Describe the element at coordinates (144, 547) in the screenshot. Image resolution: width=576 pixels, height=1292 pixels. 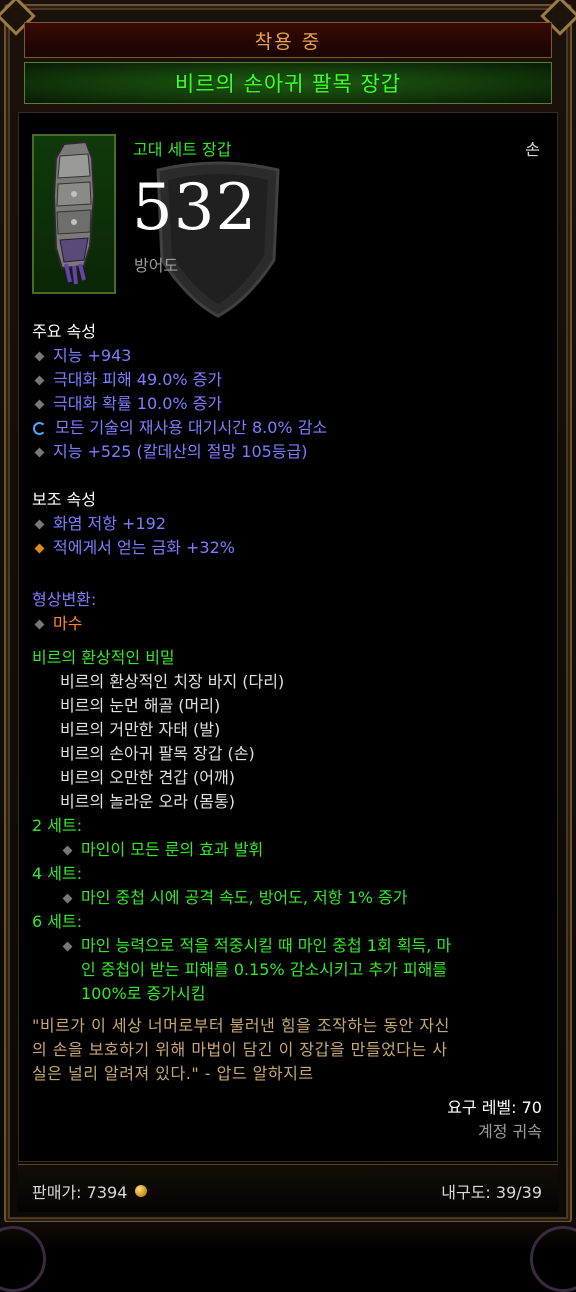
I see `stat-text: 적에게서 얻는 금화 +32%` at that location.